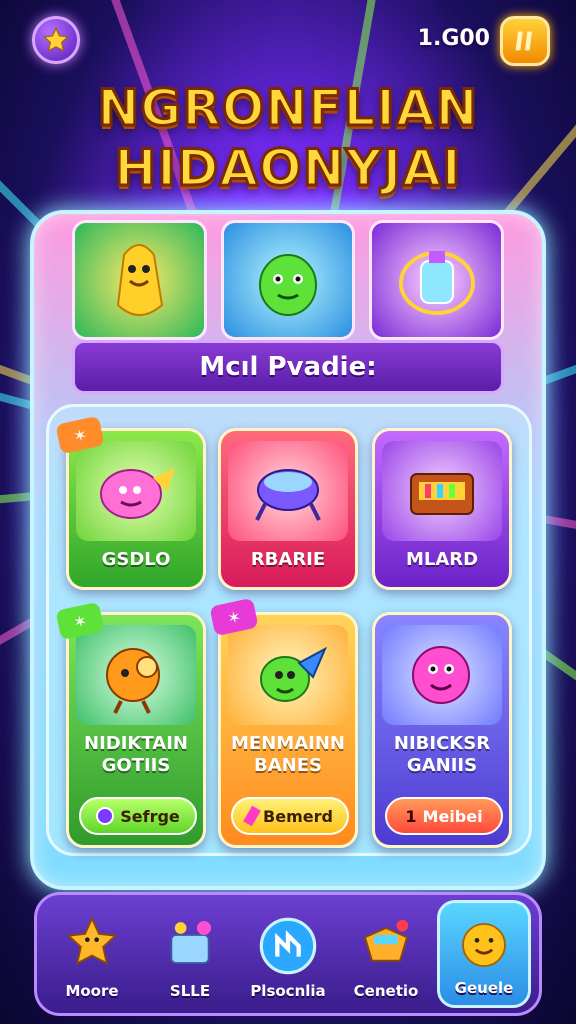  Describe the element at coordinates (386, 991) in the screenshot. I see `nav-label: Cenetio` at that location.